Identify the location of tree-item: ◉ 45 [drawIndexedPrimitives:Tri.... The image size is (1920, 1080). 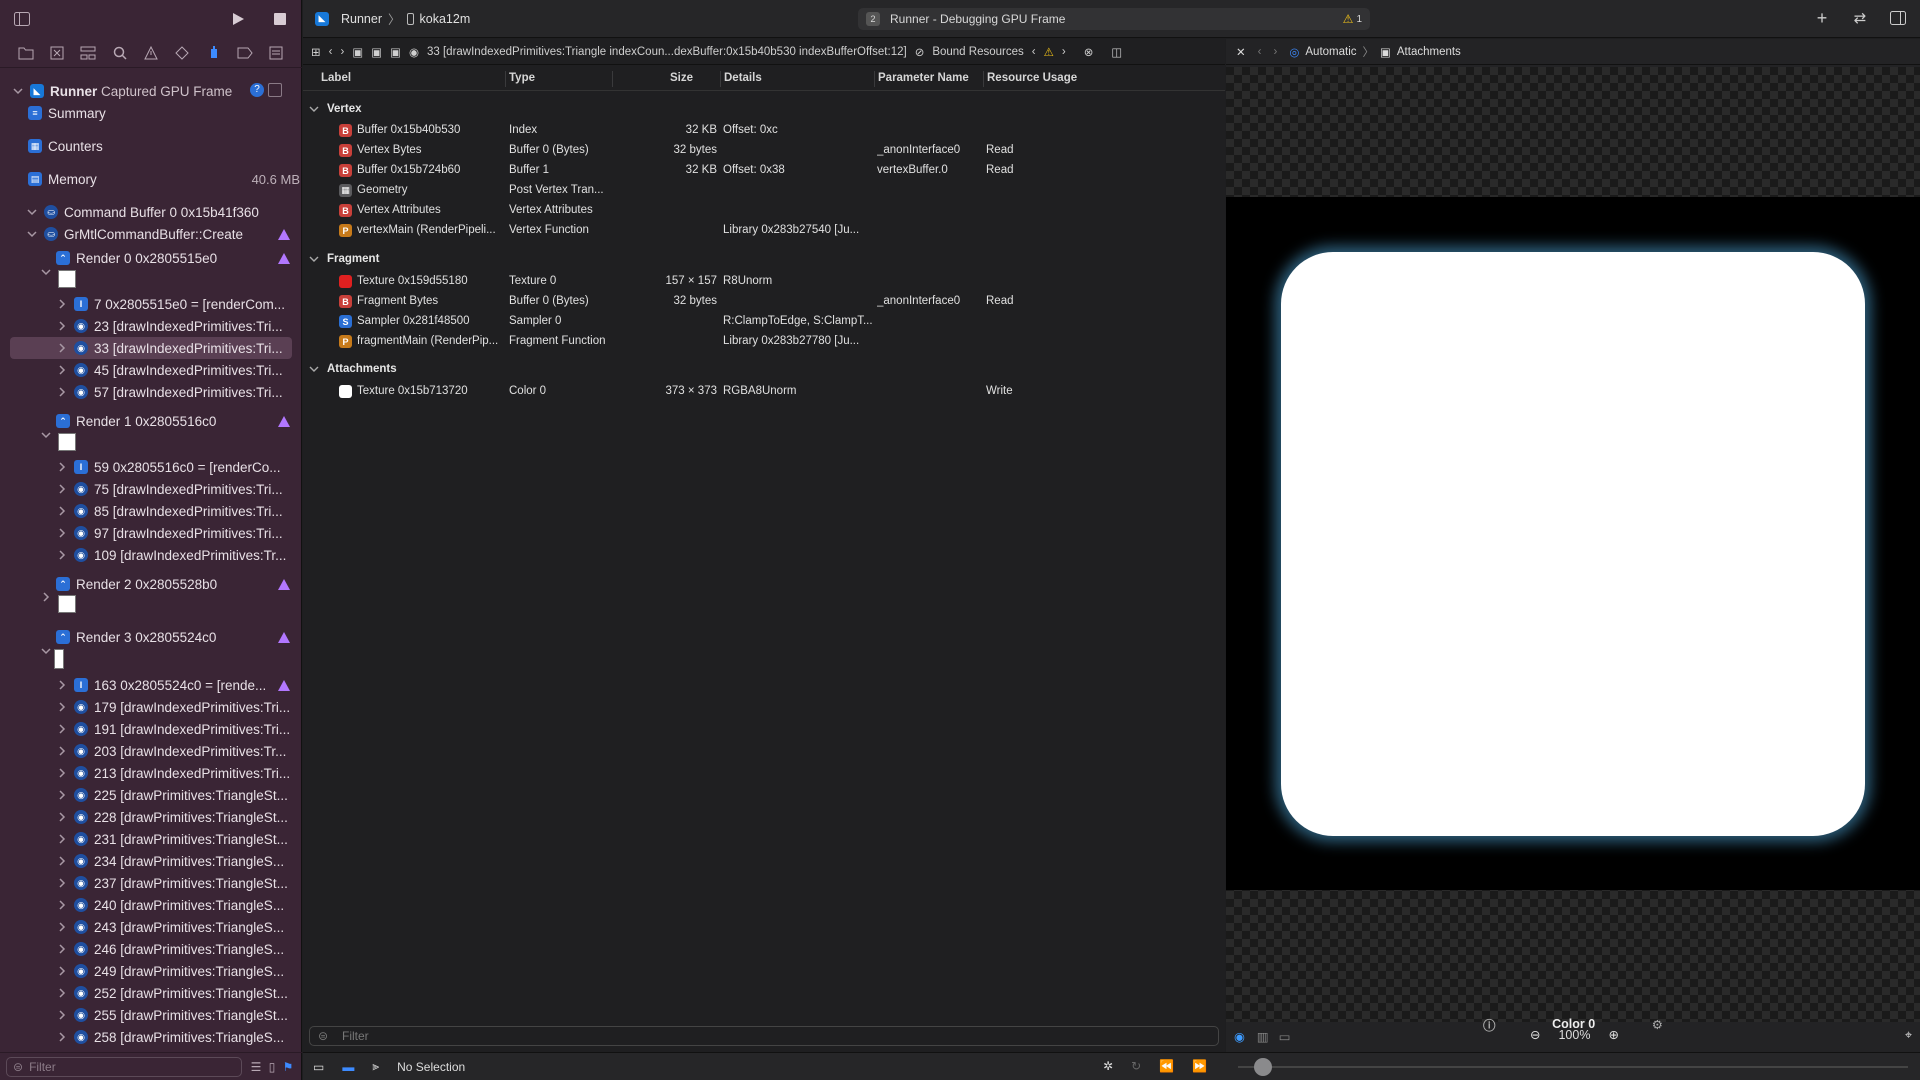
(169, 370).